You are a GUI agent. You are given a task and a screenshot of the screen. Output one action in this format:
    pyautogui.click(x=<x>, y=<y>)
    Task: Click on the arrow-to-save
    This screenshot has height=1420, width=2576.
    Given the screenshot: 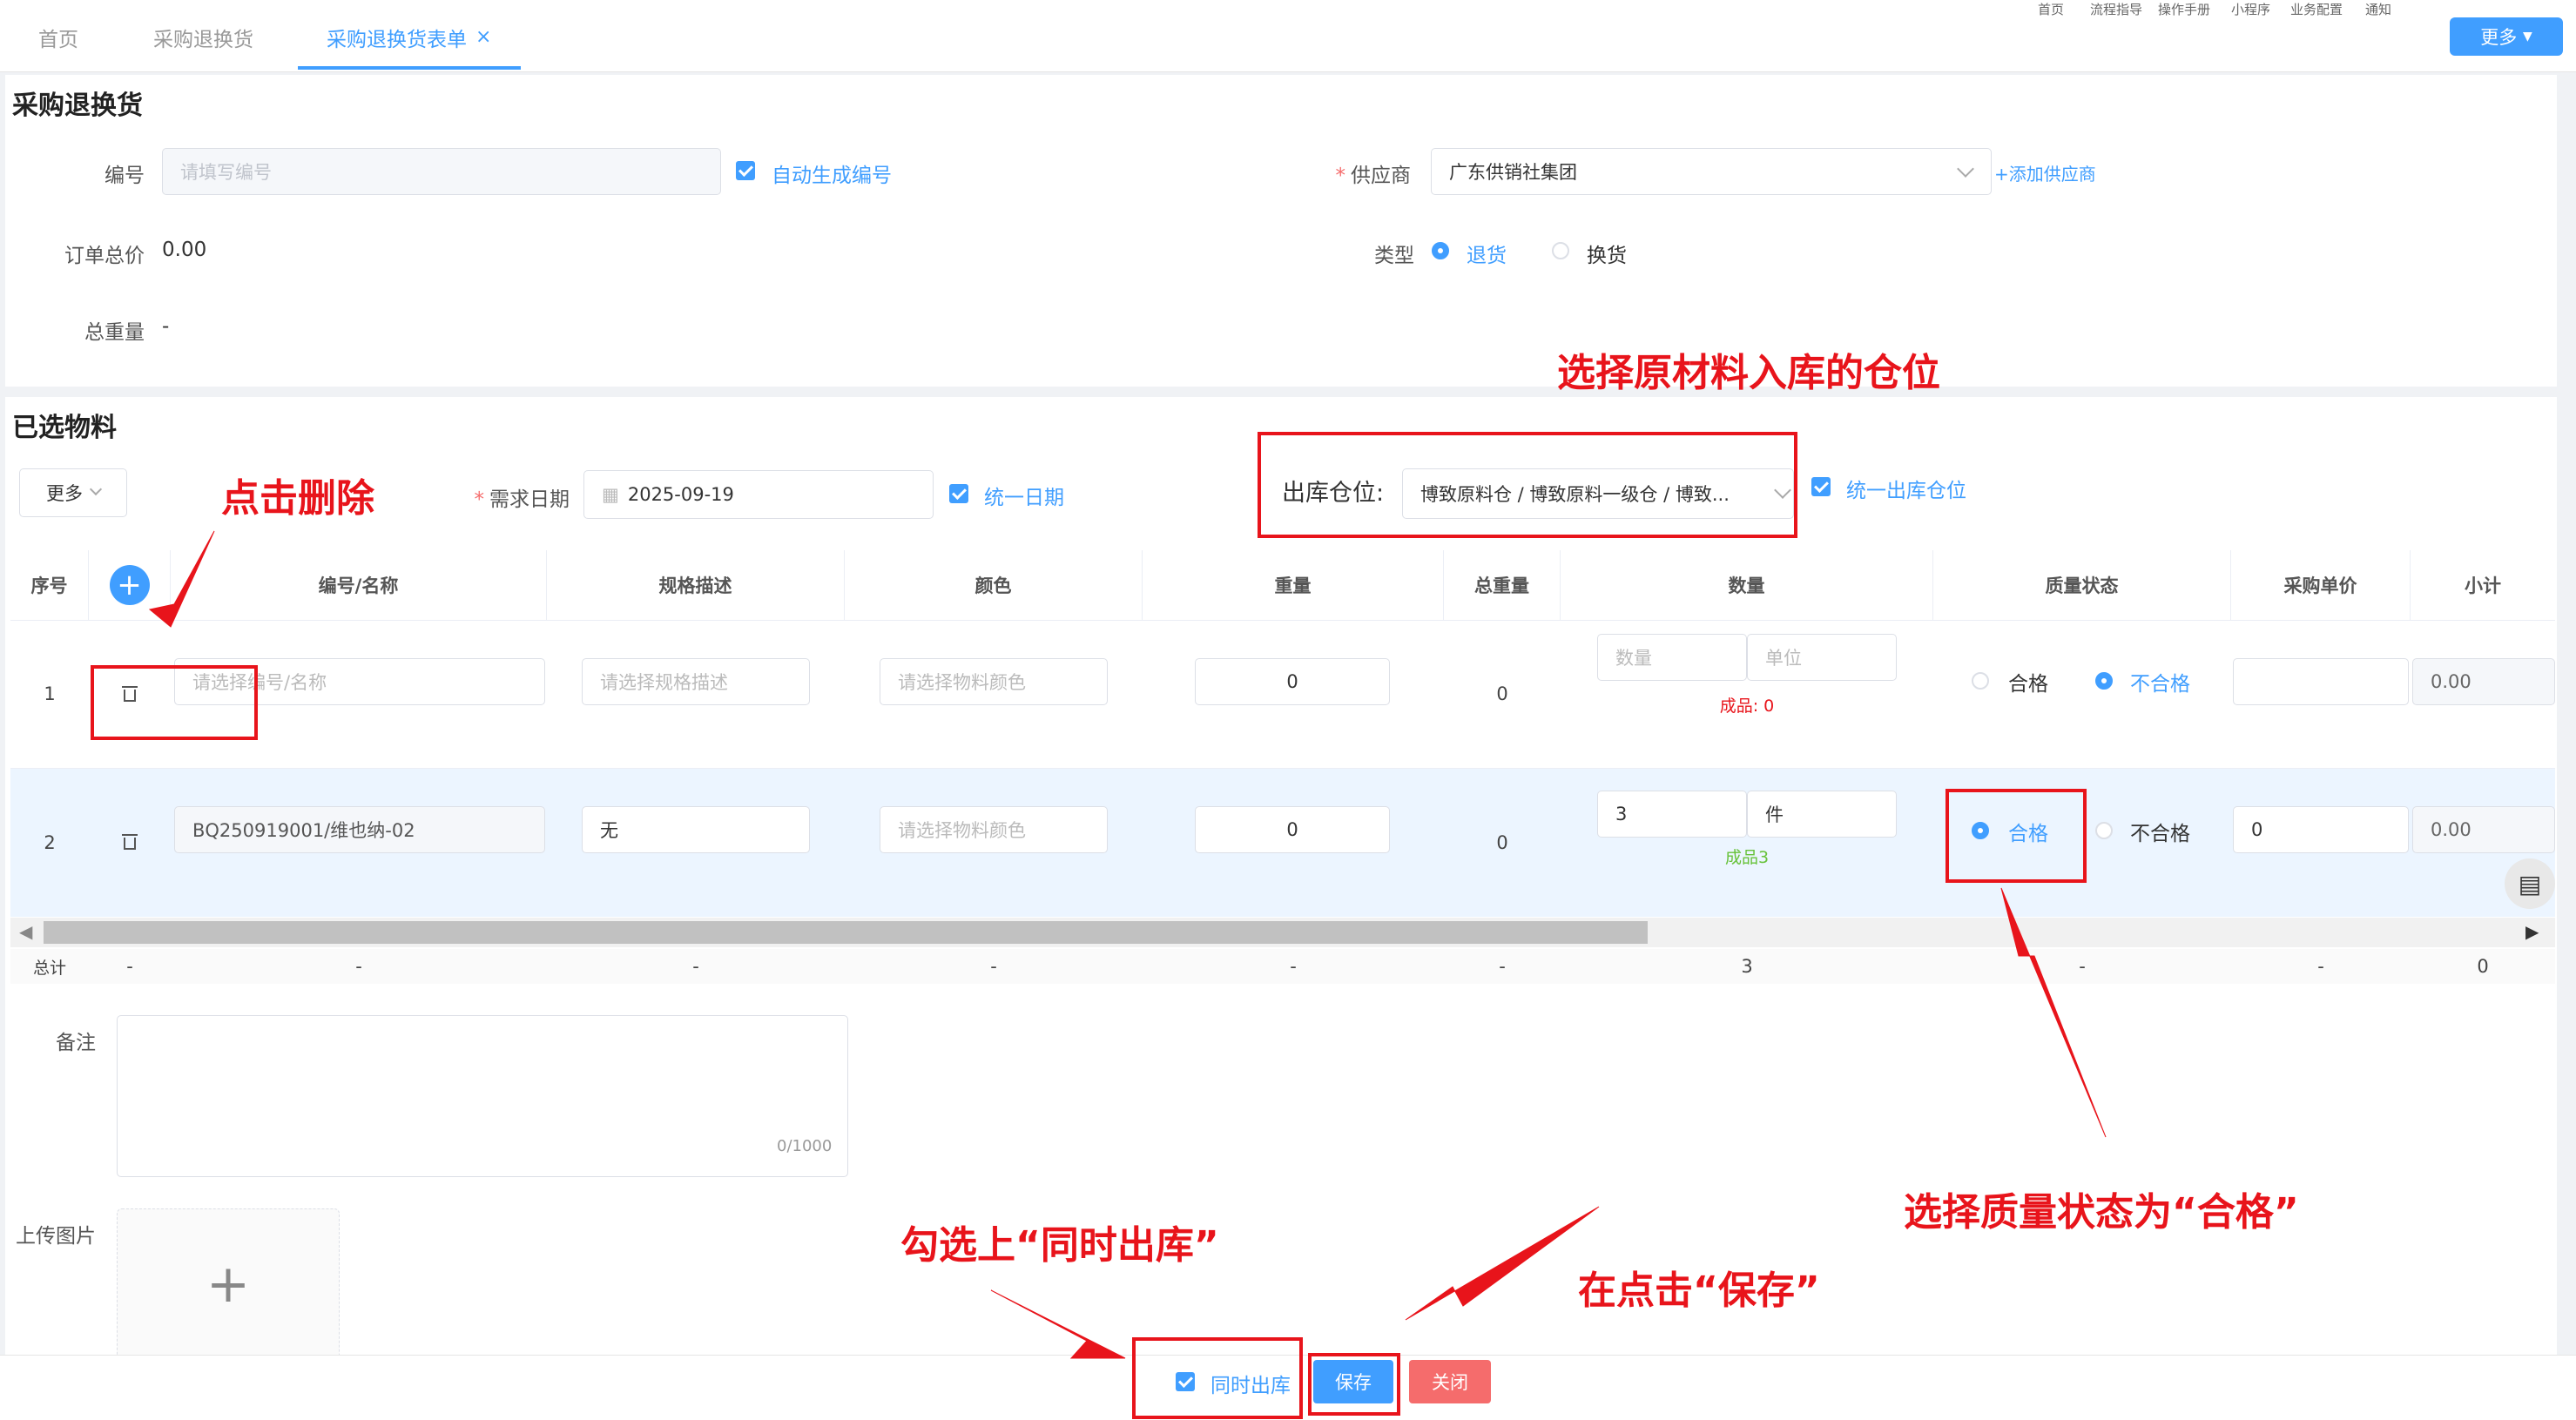 What is the action you would take?
    pyautogui.click(x=1502, y=1263)
    